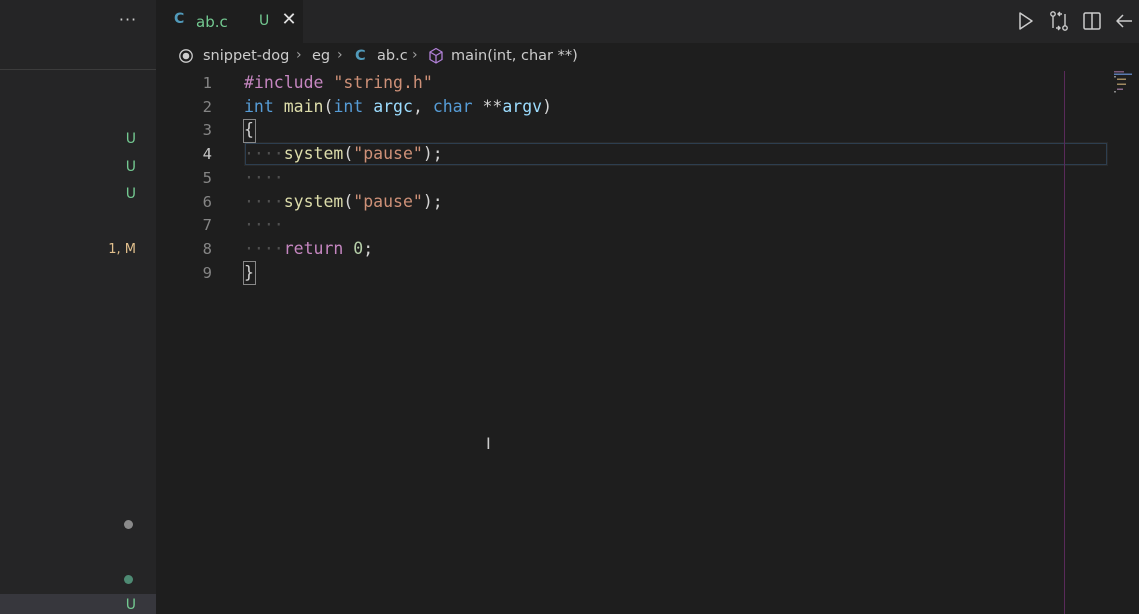  Describe the element at coordinates (207, 202) in the screenshot. I see `line-number: 6` at that location.